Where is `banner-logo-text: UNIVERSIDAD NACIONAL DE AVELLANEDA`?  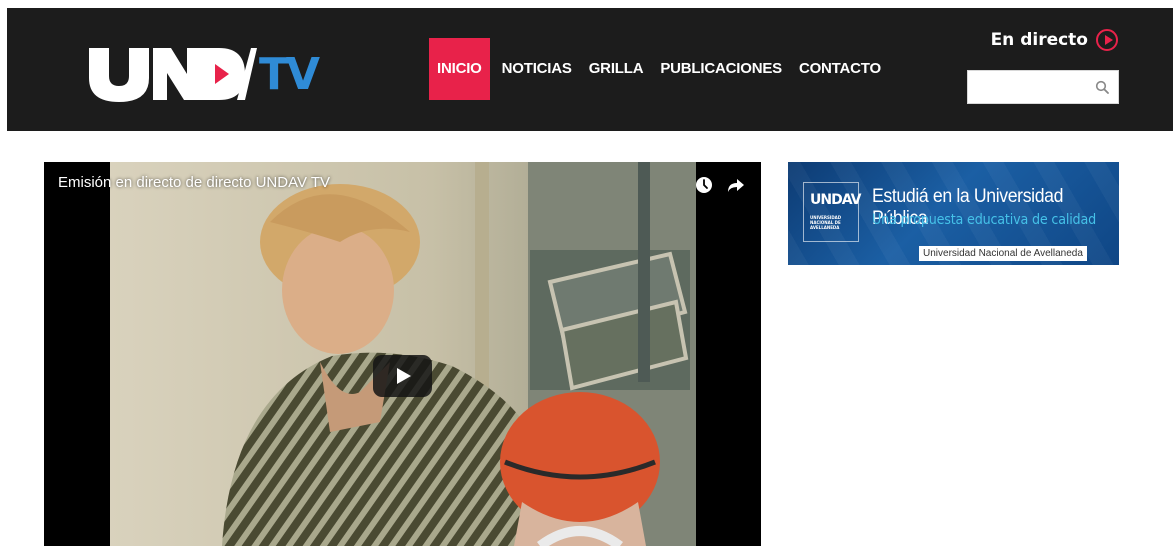
banner-logo-text: UNIVERSIDAD NACIONAL DE AVELLANEDA is located at coordinates (826, 222).